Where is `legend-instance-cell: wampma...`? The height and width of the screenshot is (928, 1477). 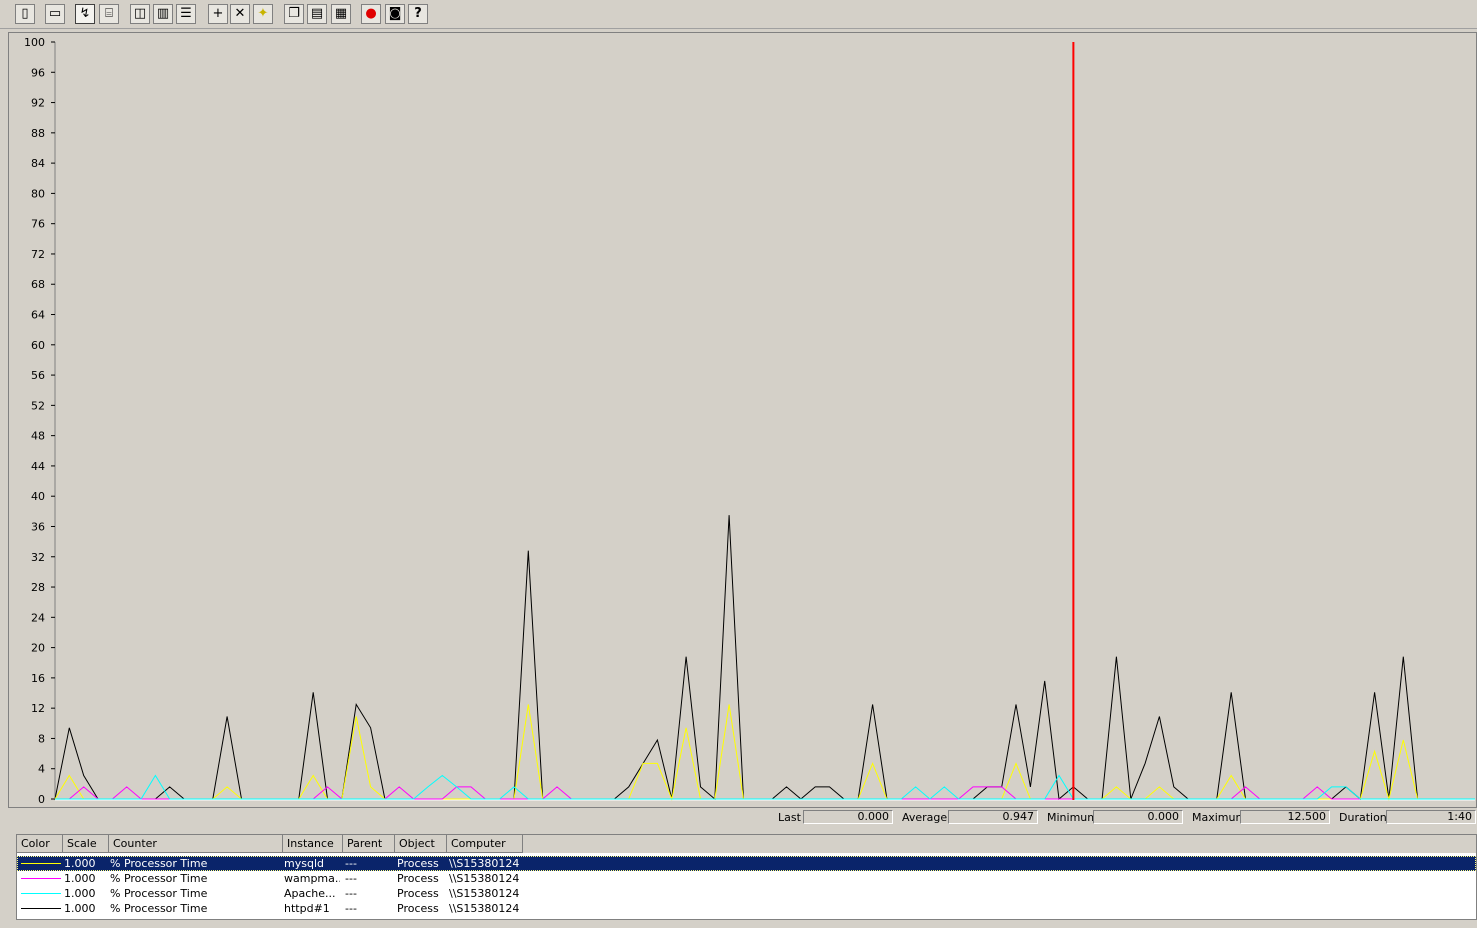
legend-instance-cell: wampma... is located at coordinates (312, 878).